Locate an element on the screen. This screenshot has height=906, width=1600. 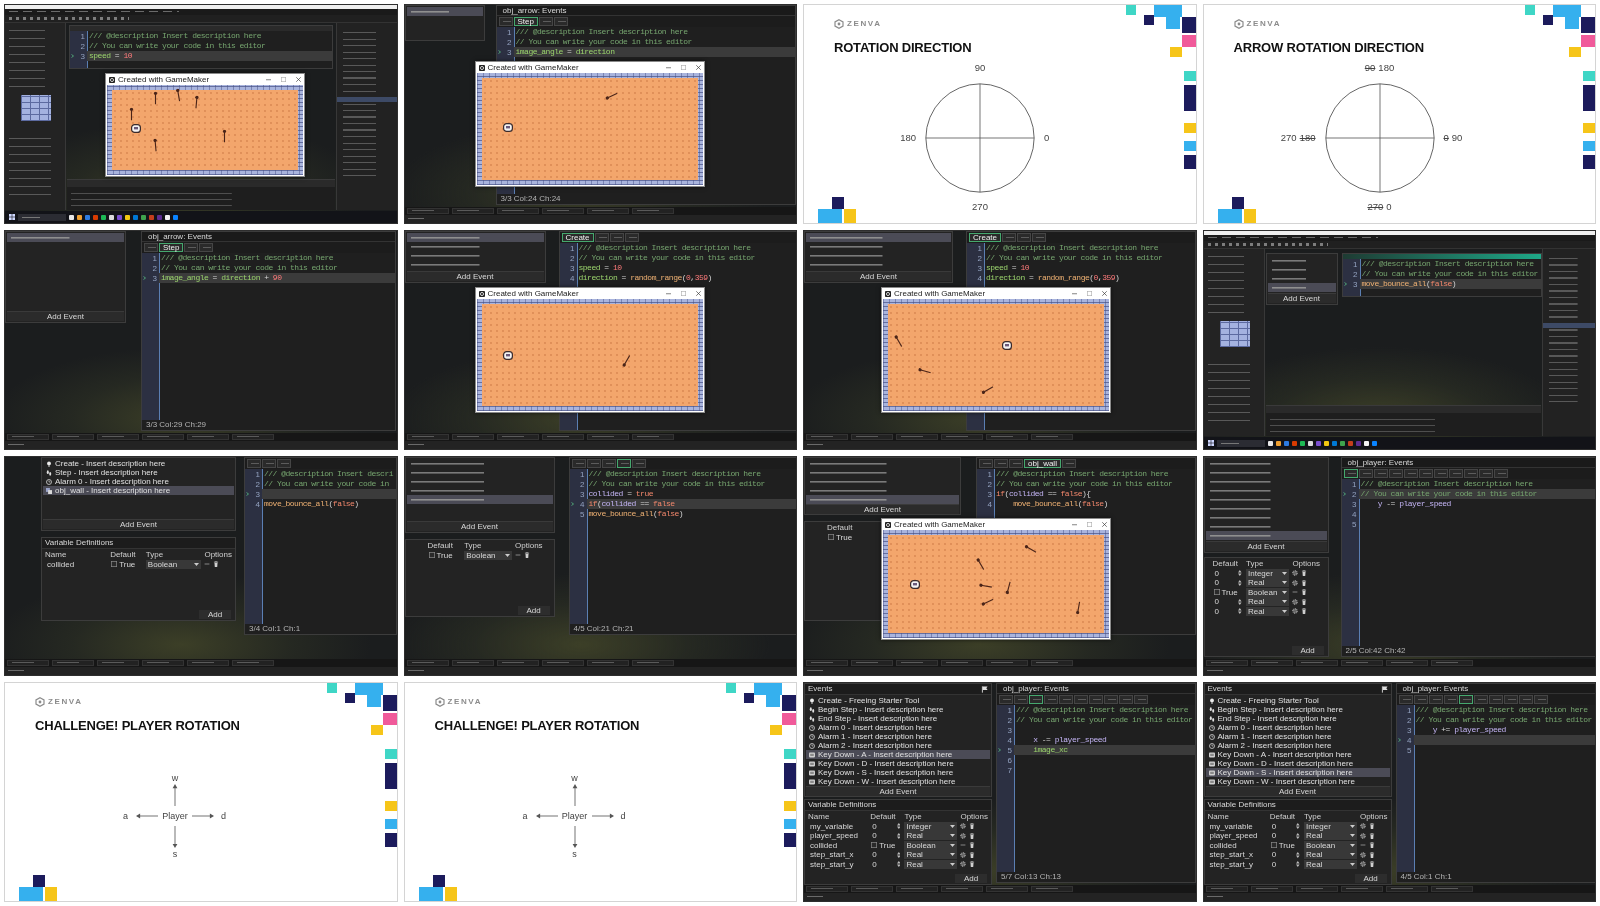
event-item: Create - Insert description here is located at coordinates (138, 463).